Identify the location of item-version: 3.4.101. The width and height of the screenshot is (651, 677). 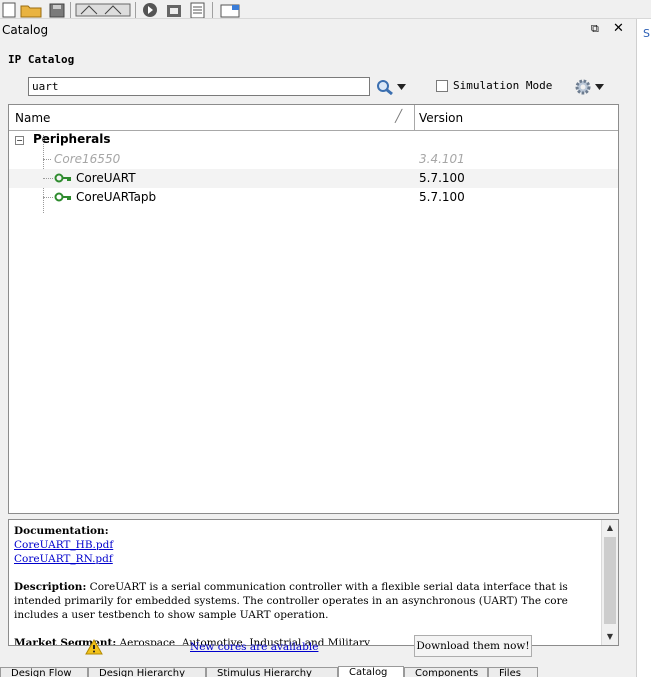
(442, 159).